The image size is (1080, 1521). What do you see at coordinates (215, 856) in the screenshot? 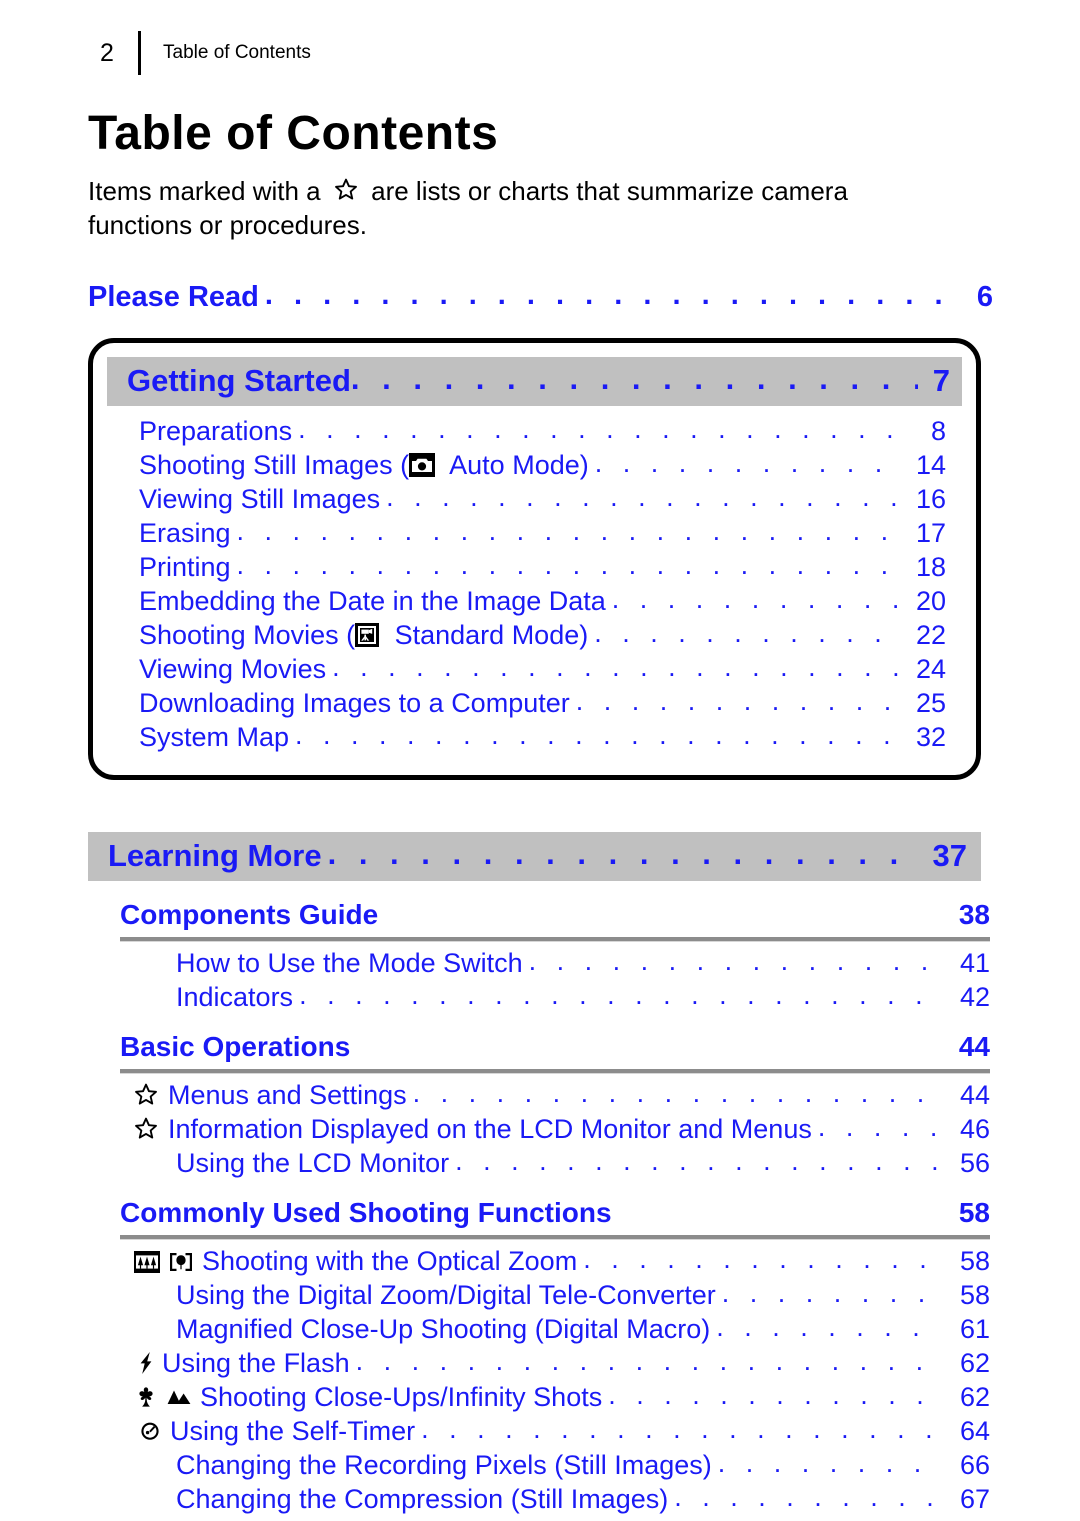
I see `chapter-label: Learning More` at bounding box center [215, 856].